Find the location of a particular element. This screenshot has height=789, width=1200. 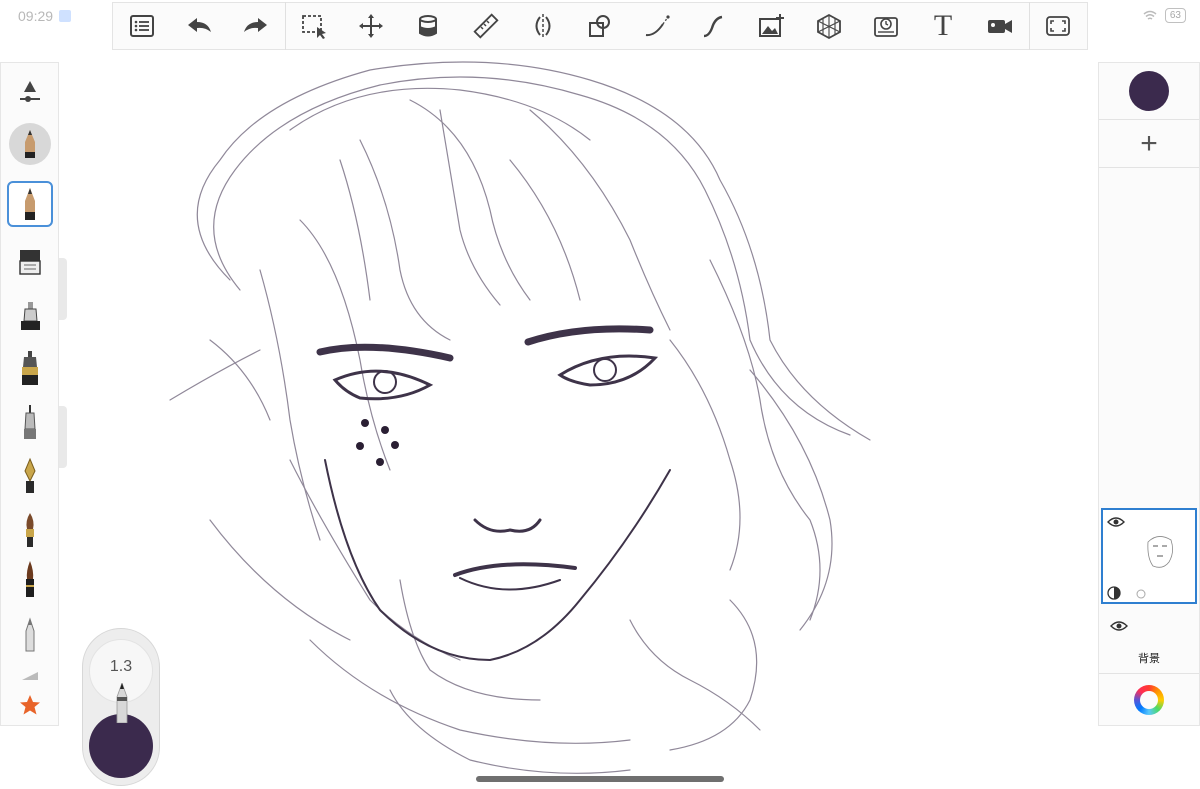

fountain-pen-tool is located at coordinates (30, 476).